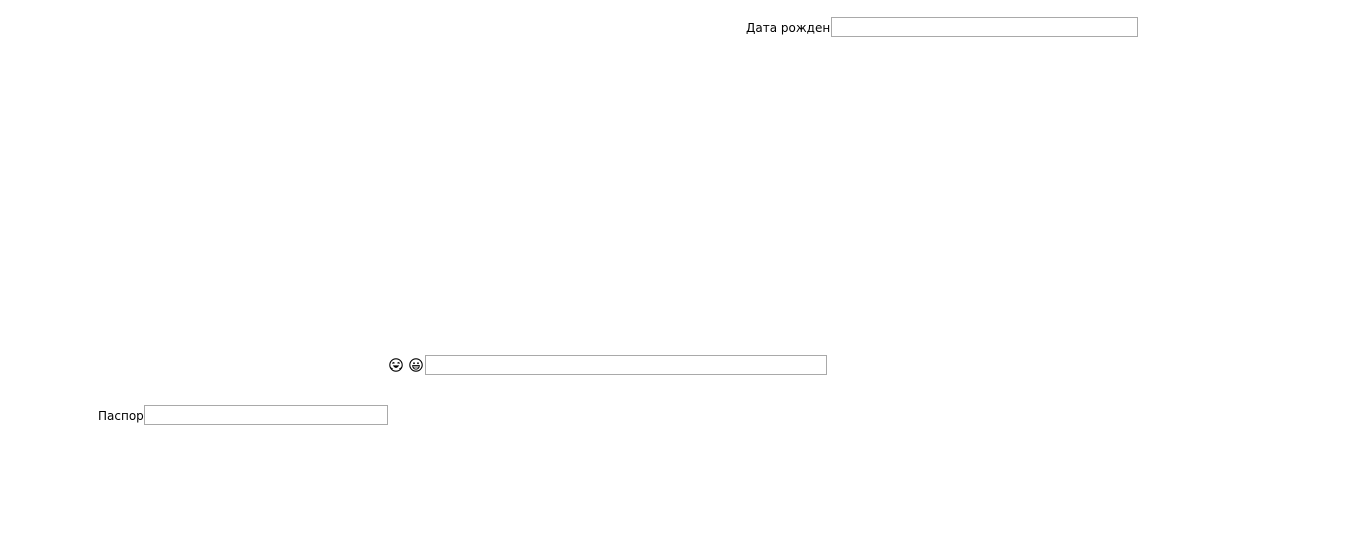 Image resolution: width=1352 pixels, height=539 pixels. What do you see at coordinates (984, 27) in the screenshot?
I see `birth-date-input` at bounding box center [984, 27].